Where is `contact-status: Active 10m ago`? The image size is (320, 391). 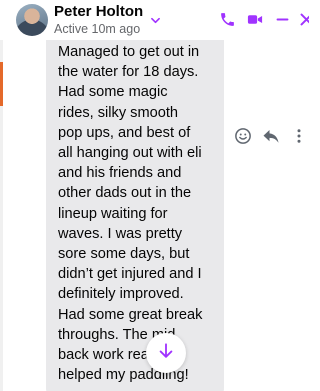
contact-status: Active 10m ago is located at coordinates (97, 29).